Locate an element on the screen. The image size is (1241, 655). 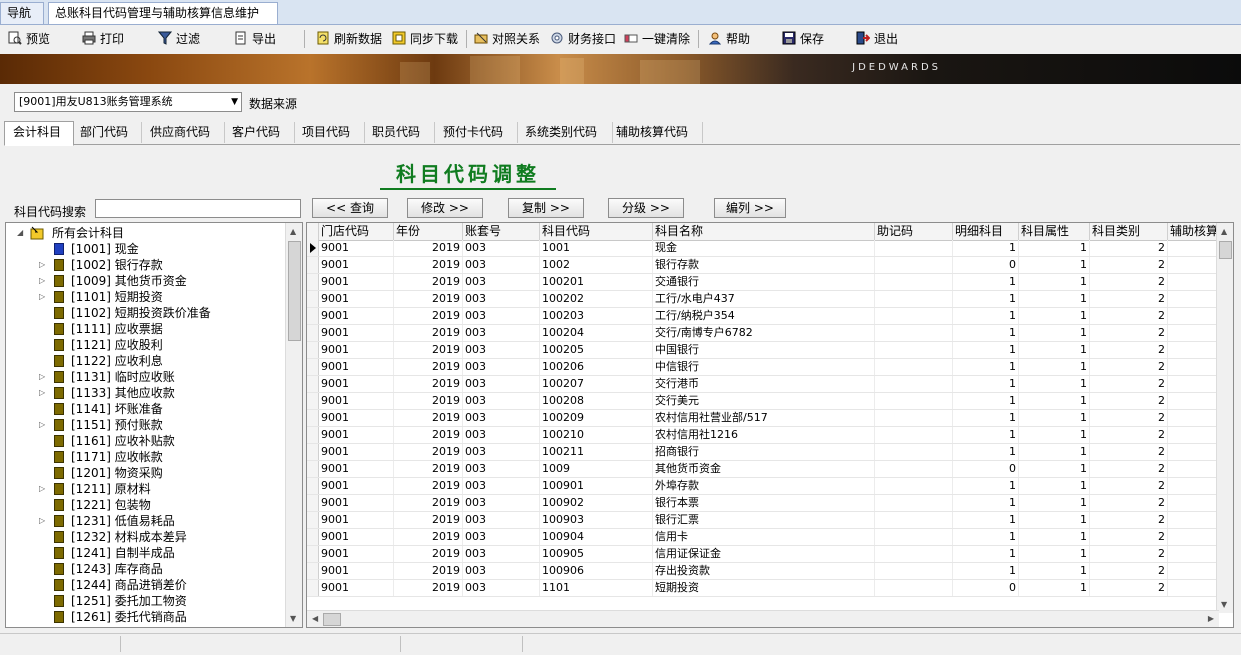
table-cell: 银行汇票 is located at coordinates (764, 520).